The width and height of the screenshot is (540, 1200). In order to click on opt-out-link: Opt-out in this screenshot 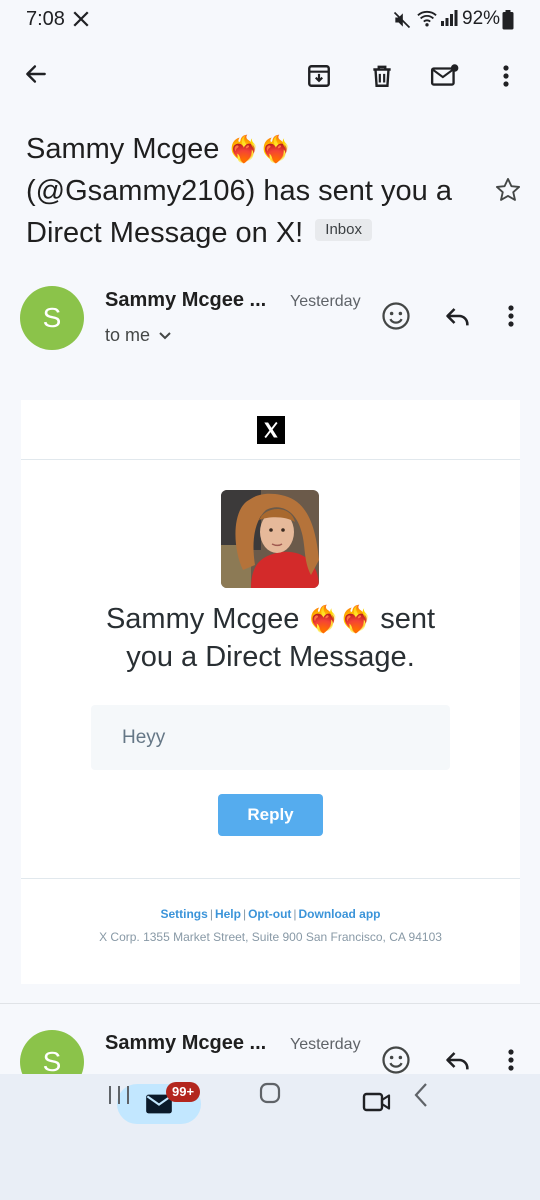, I will do `click(269, 914)`.